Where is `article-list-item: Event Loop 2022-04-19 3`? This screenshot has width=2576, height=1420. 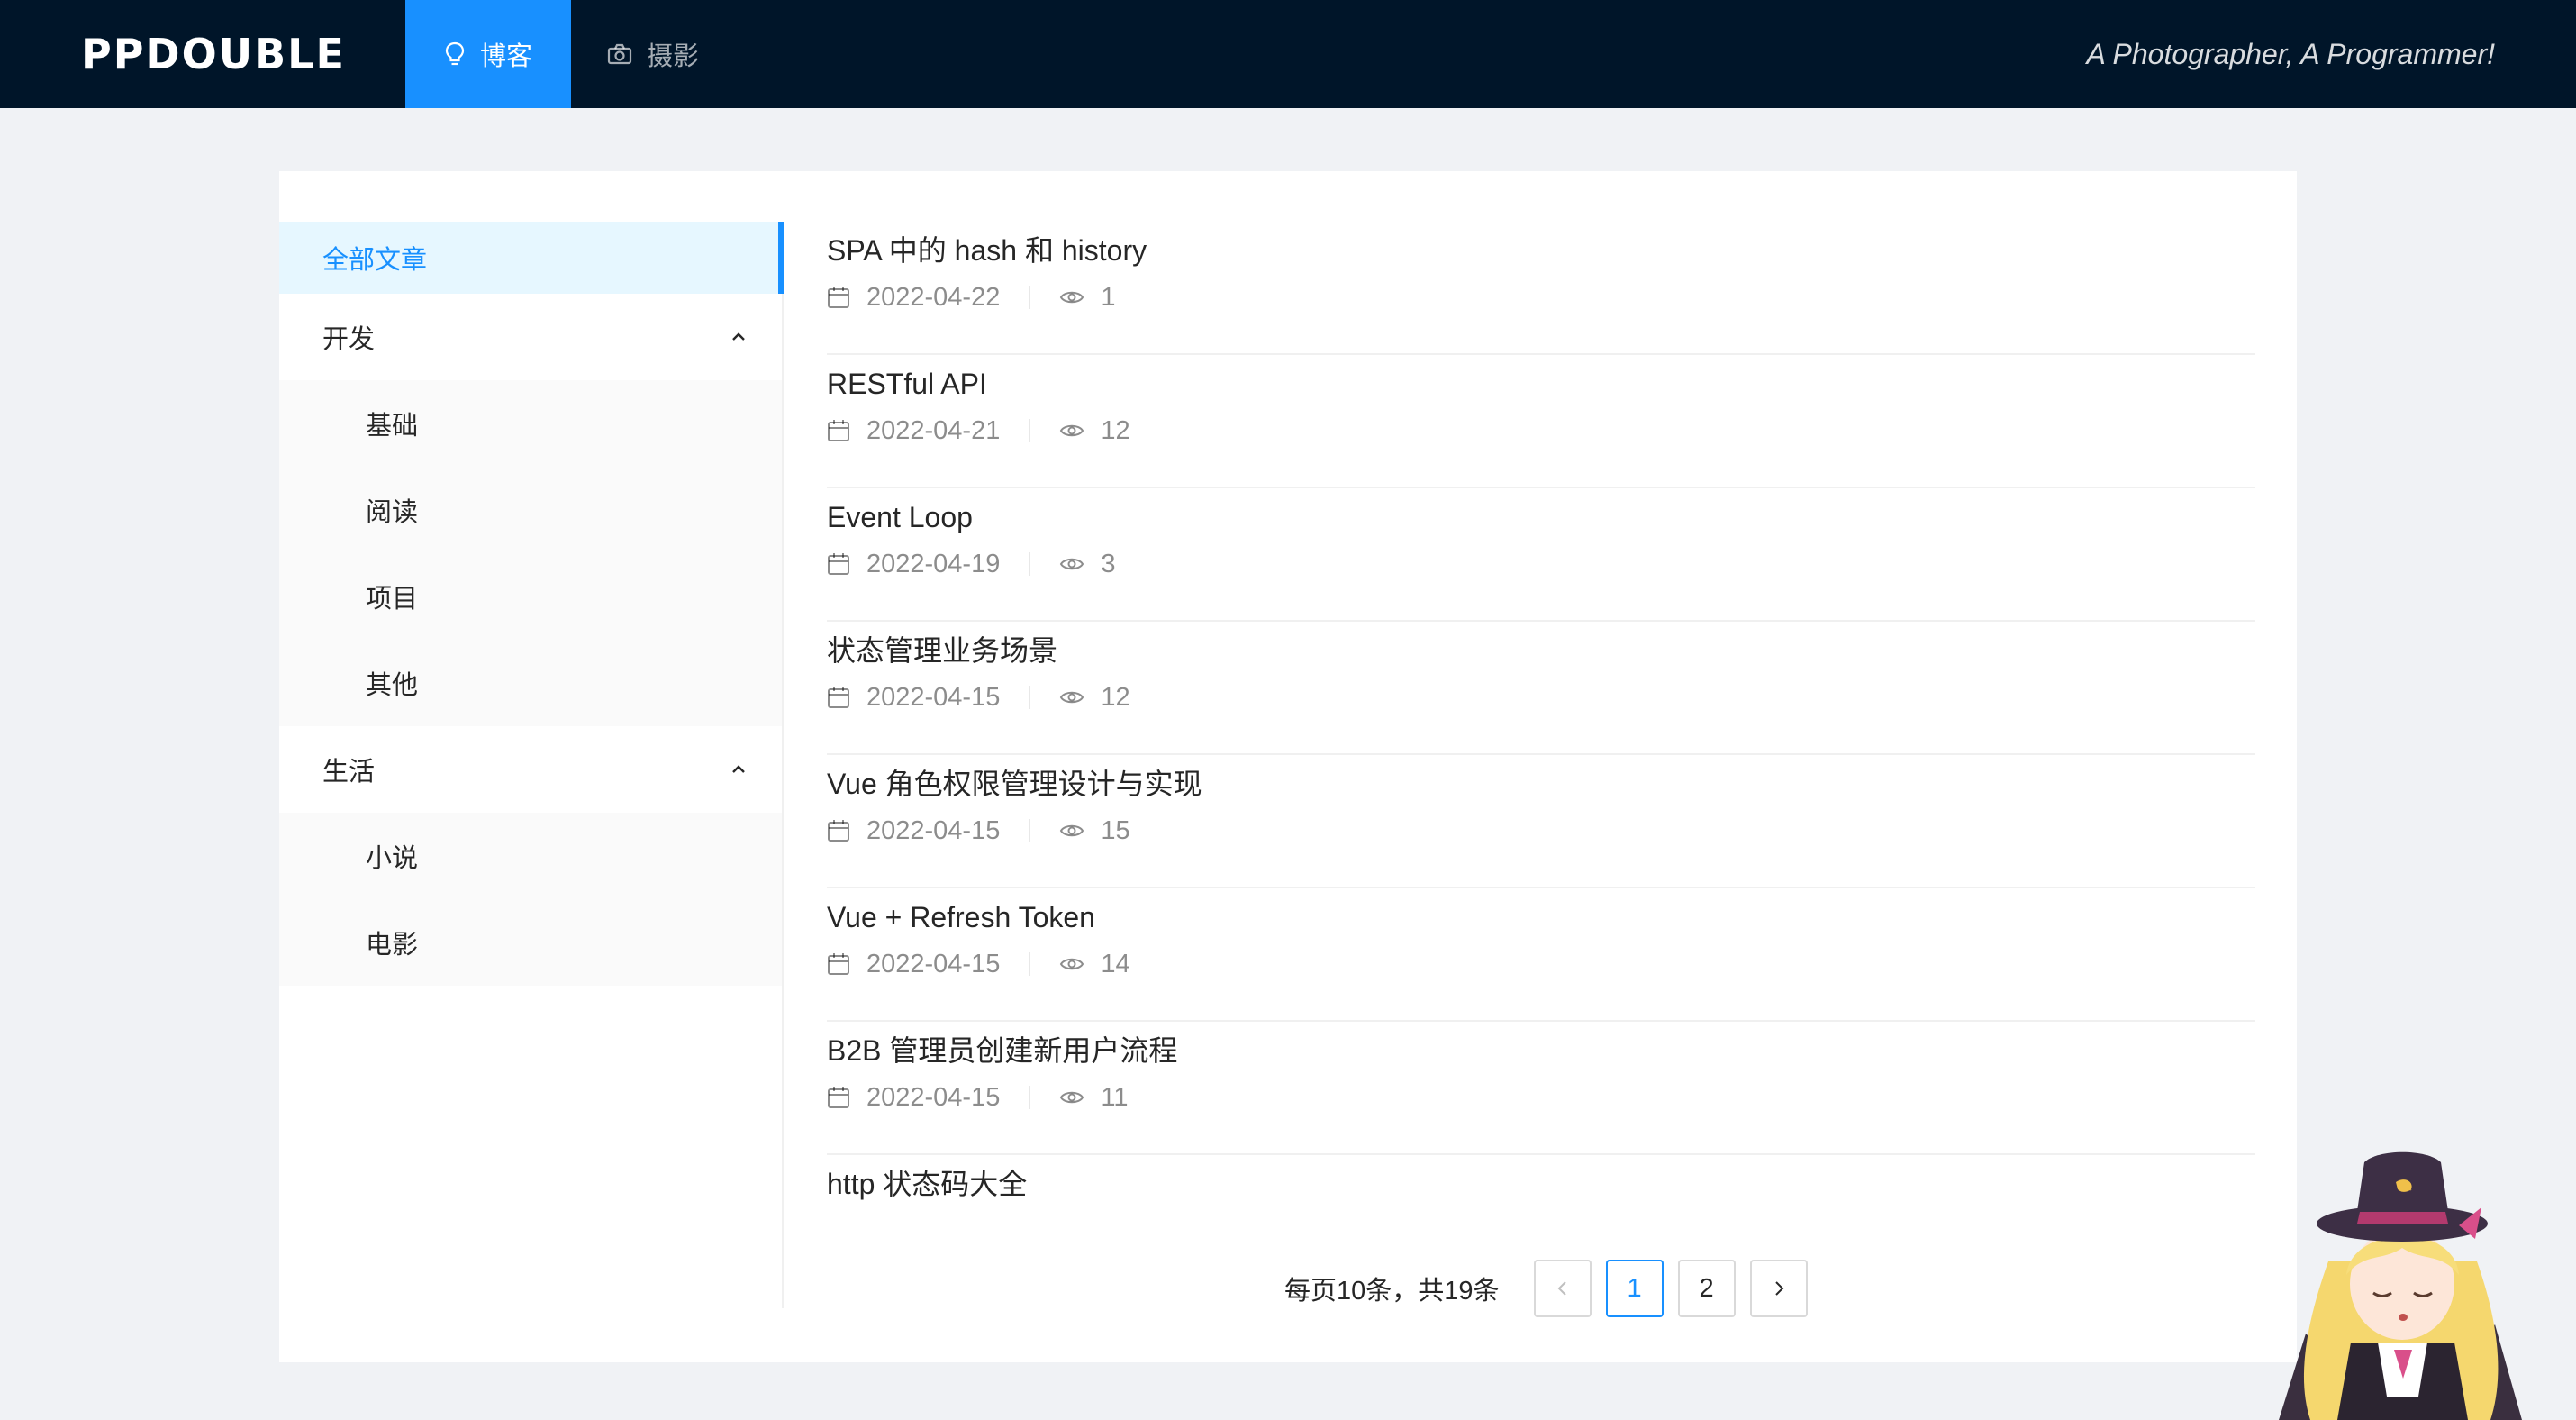
article-list-item: Event Loop 2022-04-19 3 is located at coordinates (1541, 555).